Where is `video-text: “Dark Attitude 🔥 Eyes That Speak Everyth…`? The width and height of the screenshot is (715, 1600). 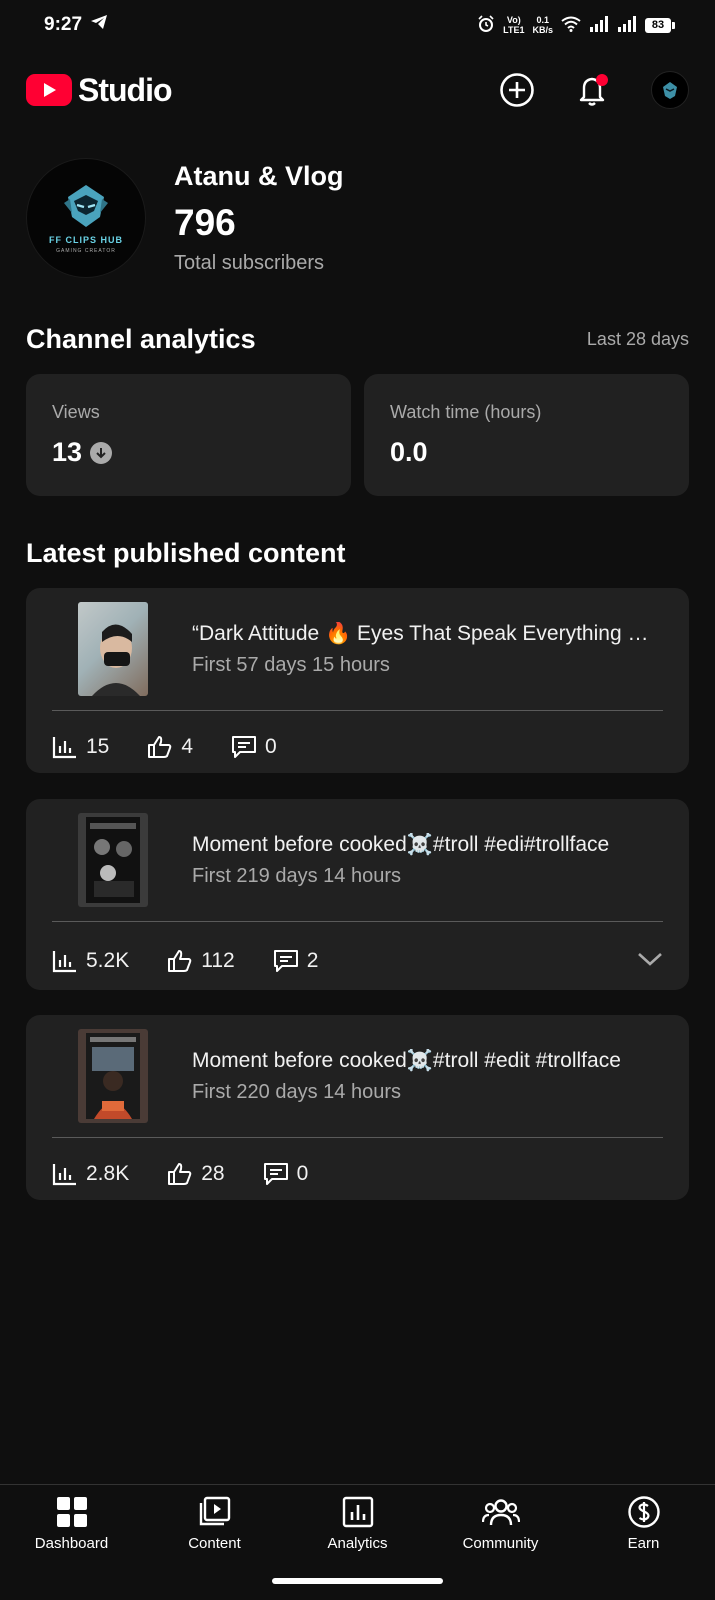
video-text: “Dark Attitude 🔥 Eyes That Speak Everyth… is located at coordinates (420, 649).